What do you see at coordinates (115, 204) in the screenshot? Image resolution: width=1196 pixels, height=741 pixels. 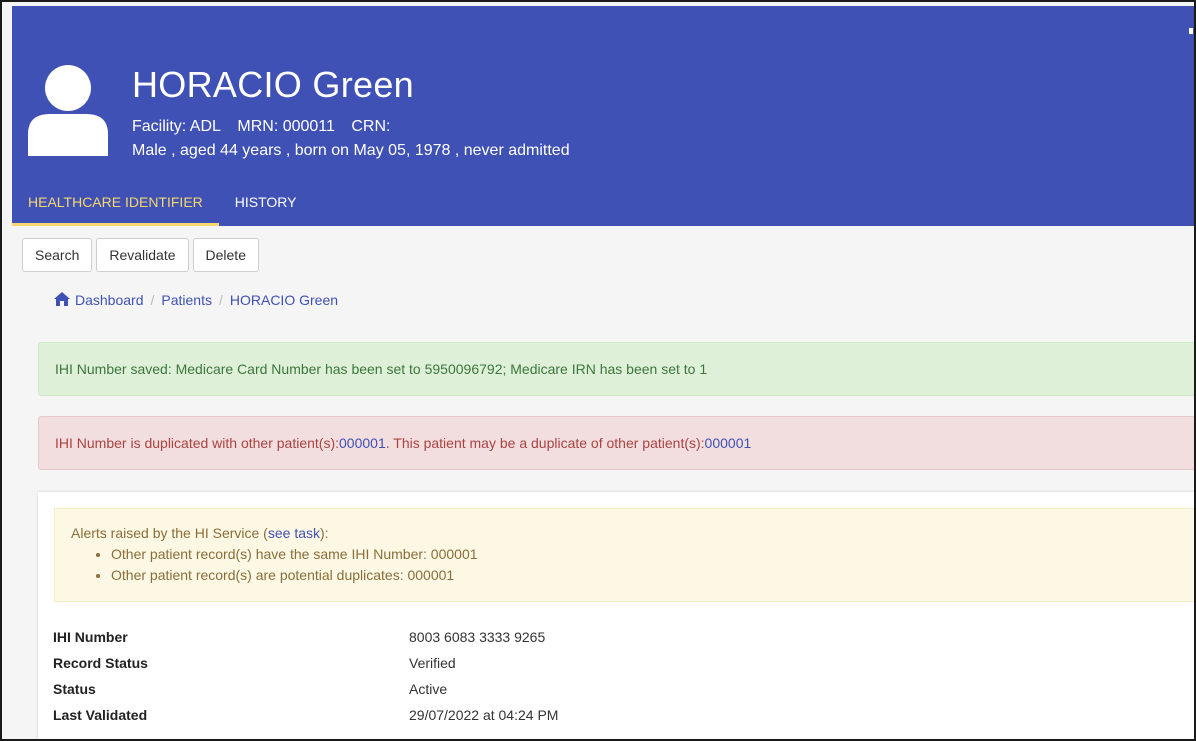 I see `tab-healthcare-identifier: HEALTHCARE IDENTIFIER` at bounding box center [115, 204].